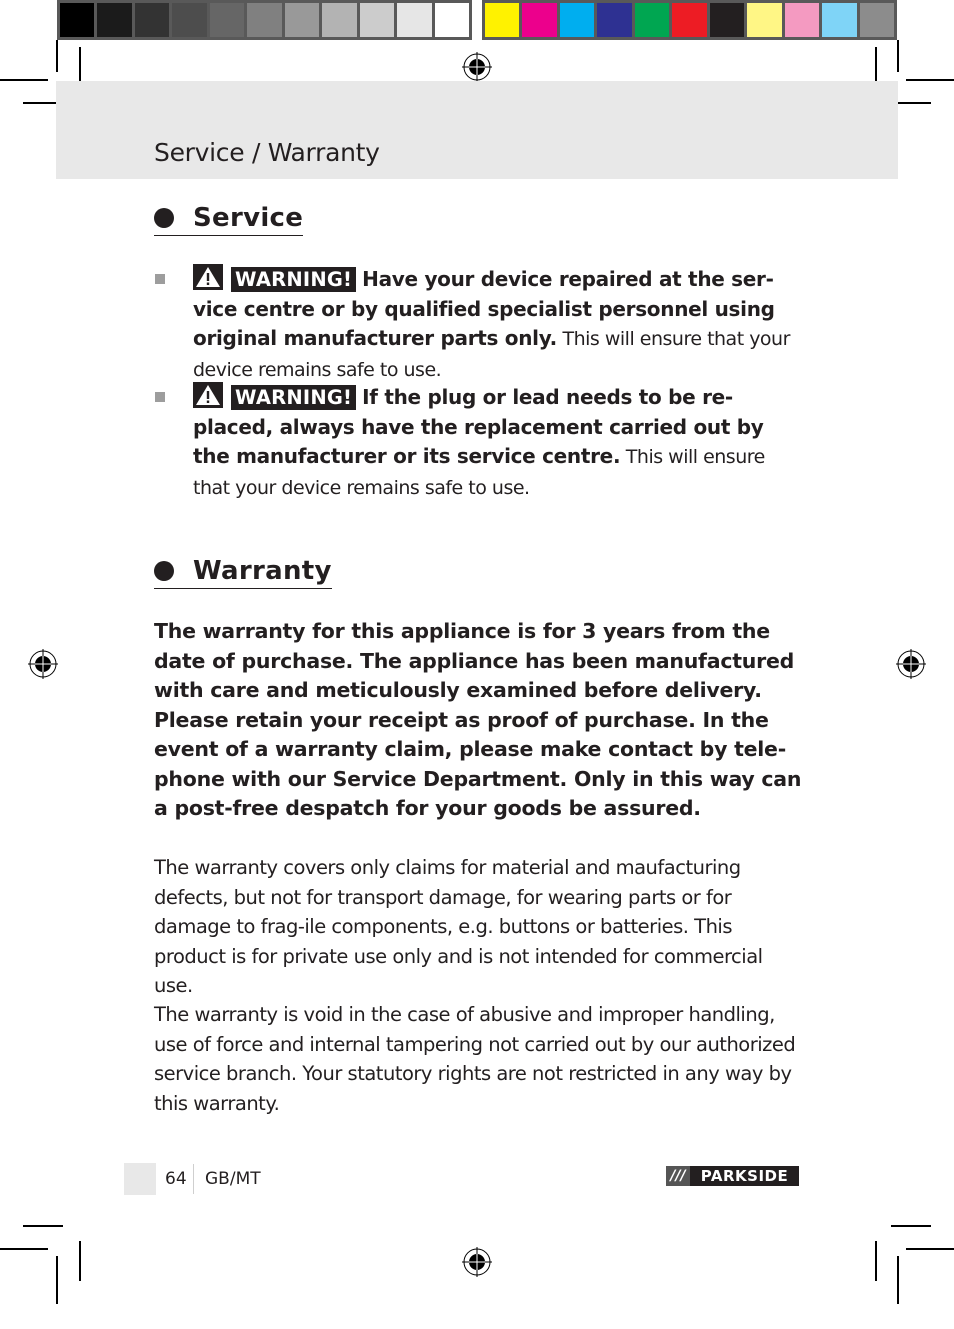 The image size is (954, 1329). Describe the element at coordinates (140, 1179) in the screenshot. I see `page-number-box` at that location.